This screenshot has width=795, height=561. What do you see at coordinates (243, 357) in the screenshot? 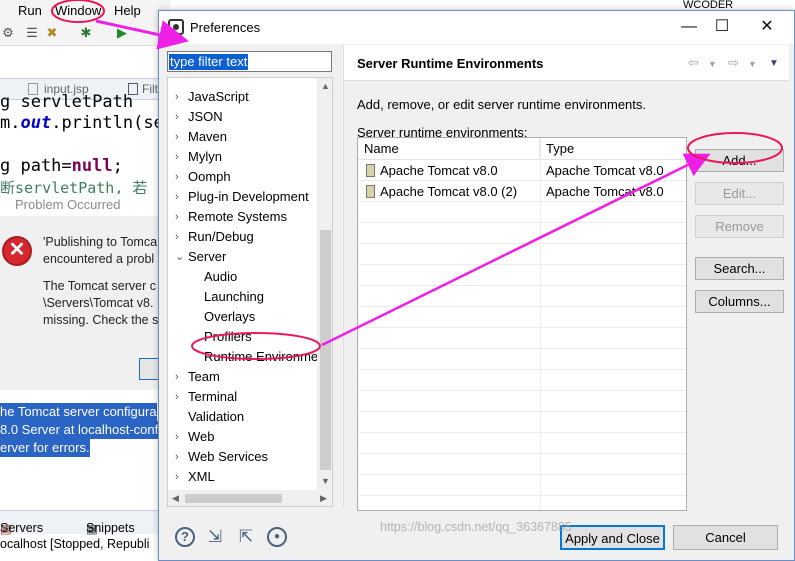
I see `tree-item: Runtime Environme` at bounding box center [243, 357].